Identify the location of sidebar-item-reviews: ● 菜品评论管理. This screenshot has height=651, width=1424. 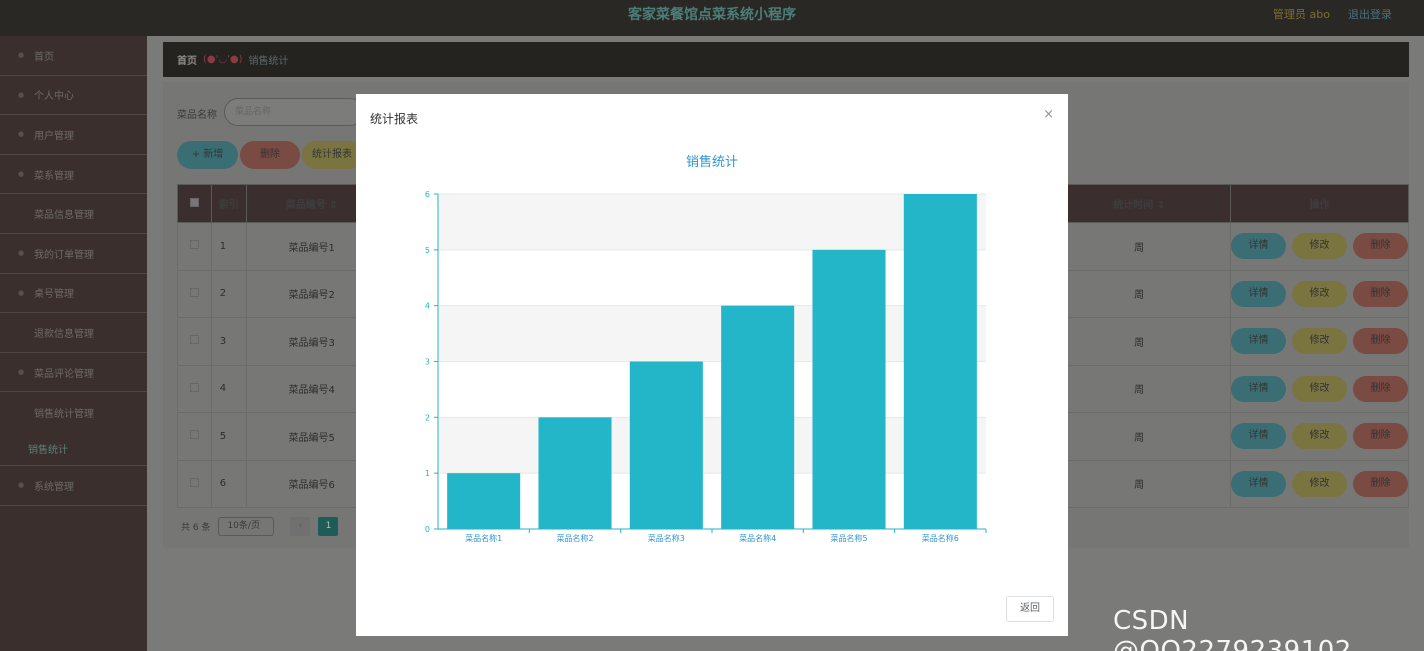
(73, 373).